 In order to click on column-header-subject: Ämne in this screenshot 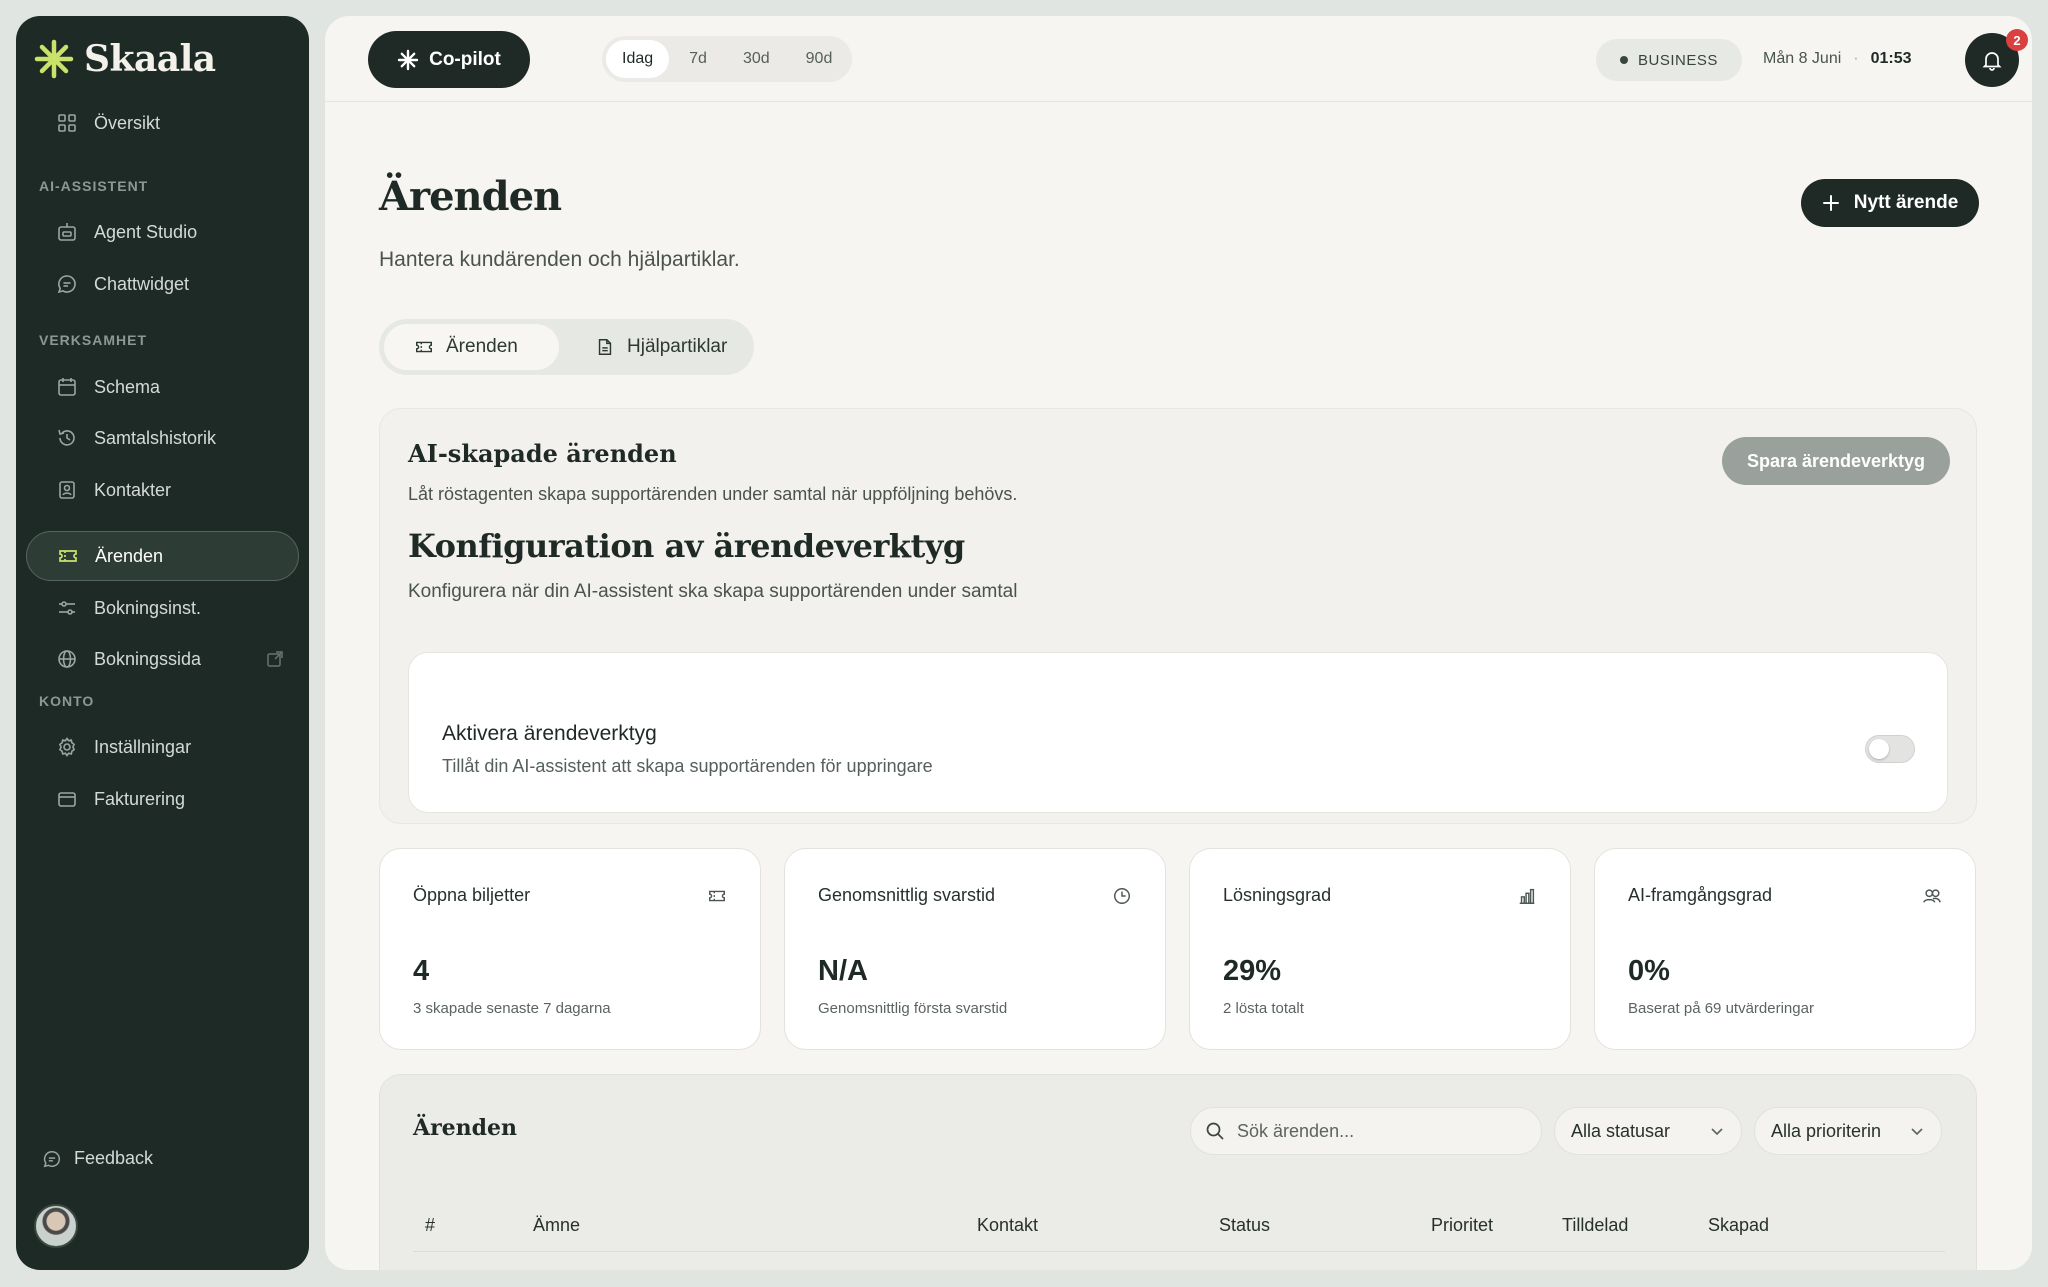, I will do `click(556, 1225)`.